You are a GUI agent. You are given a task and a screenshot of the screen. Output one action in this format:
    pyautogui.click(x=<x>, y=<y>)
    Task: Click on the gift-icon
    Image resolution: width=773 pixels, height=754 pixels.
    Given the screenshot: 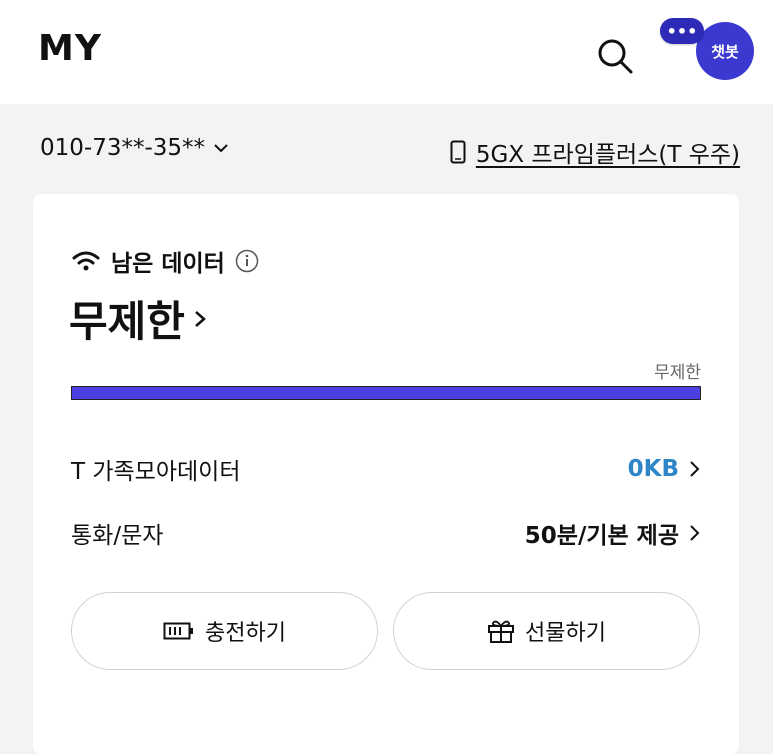 What is the action you would take?
    pyautogui.click(x=501, y=631)
    